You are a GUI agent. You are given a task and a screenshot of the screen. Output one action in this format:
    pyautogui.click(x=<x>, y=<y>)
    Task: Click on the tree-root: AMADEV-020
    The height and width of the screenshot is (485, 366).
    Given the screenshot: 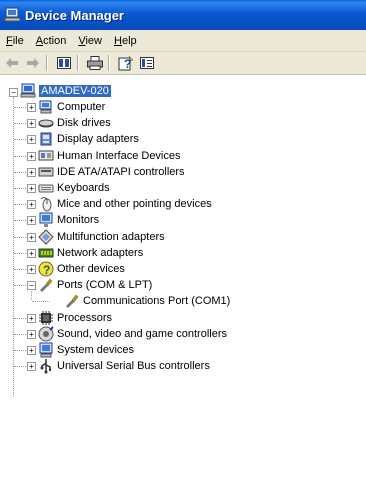 What is the action you would take?
    pyautogui.click(x=65, y=91)
    